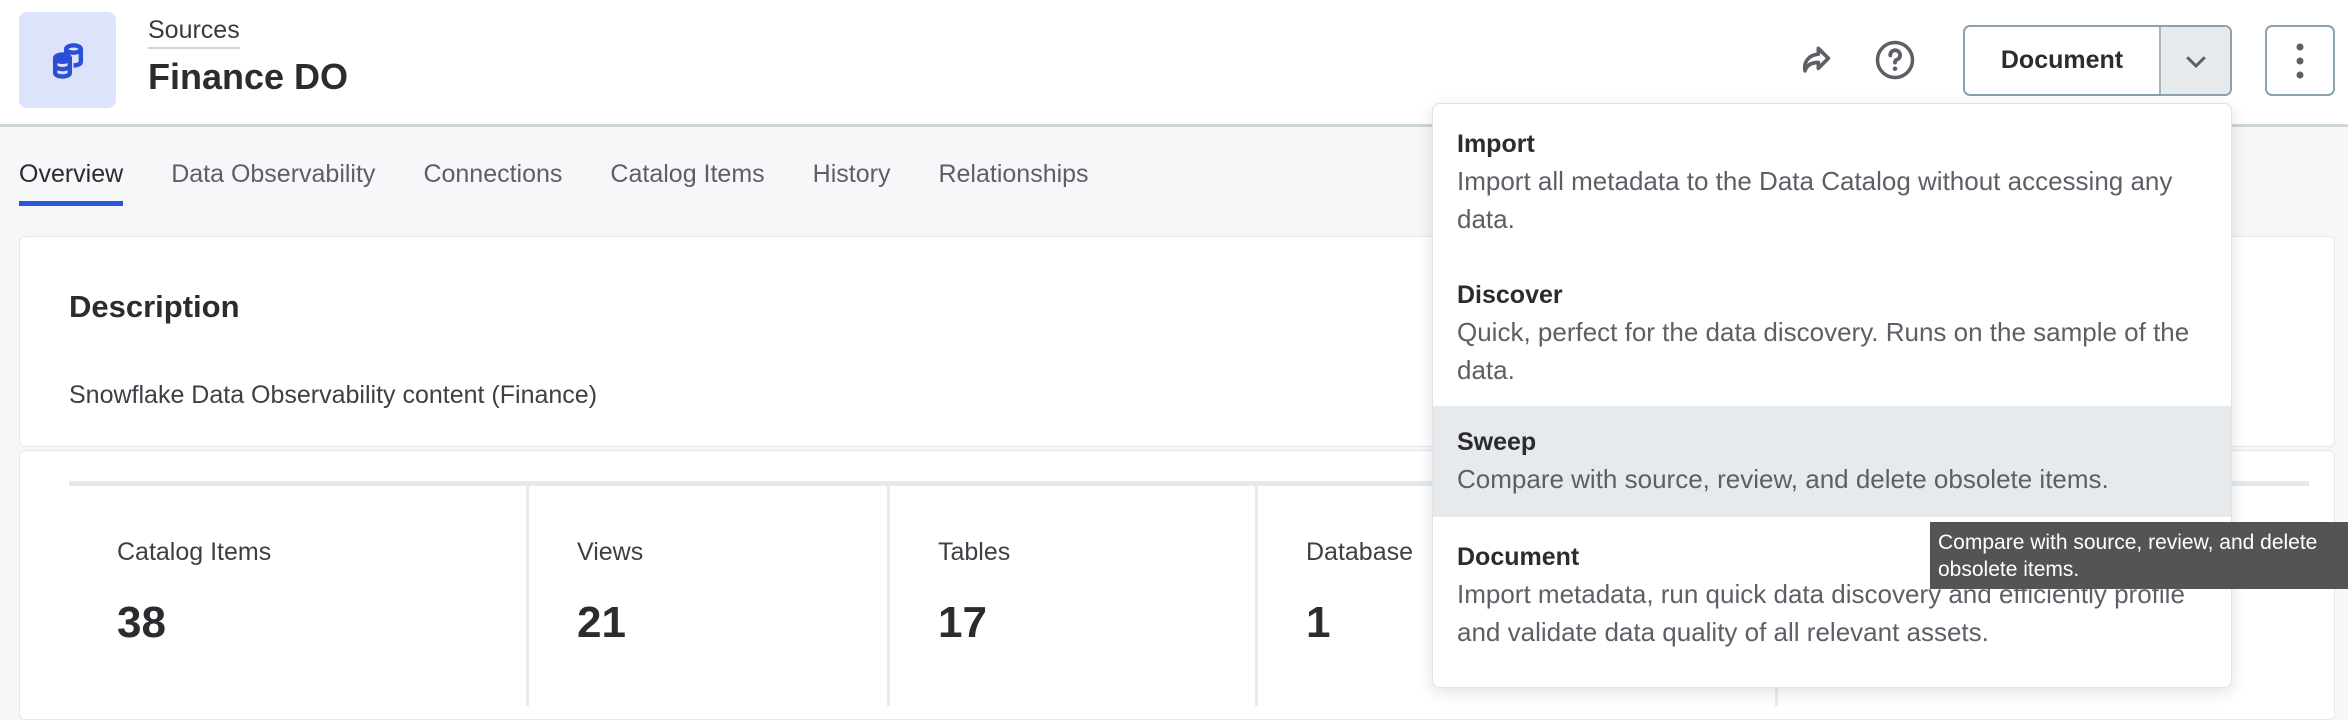  What do you see at coordinates (2062, 60) in the screenshot?
I see `document-button: Document` at bounding box center [2062, 60].